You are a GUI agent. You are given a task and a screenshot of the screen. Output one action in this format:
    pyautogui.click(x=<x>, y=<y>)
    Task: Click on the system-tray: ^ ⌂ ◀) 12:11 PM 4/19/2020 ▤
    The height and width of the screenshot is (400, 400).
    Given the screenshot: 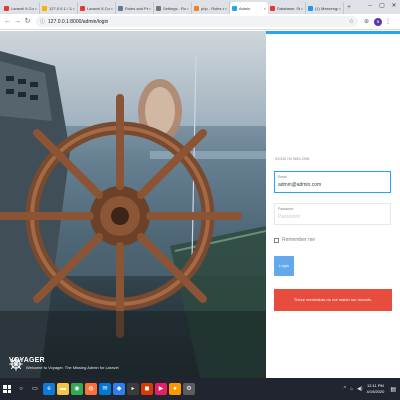 What is the action you would take?
    pyautogui.click(x=370, y=389)
    